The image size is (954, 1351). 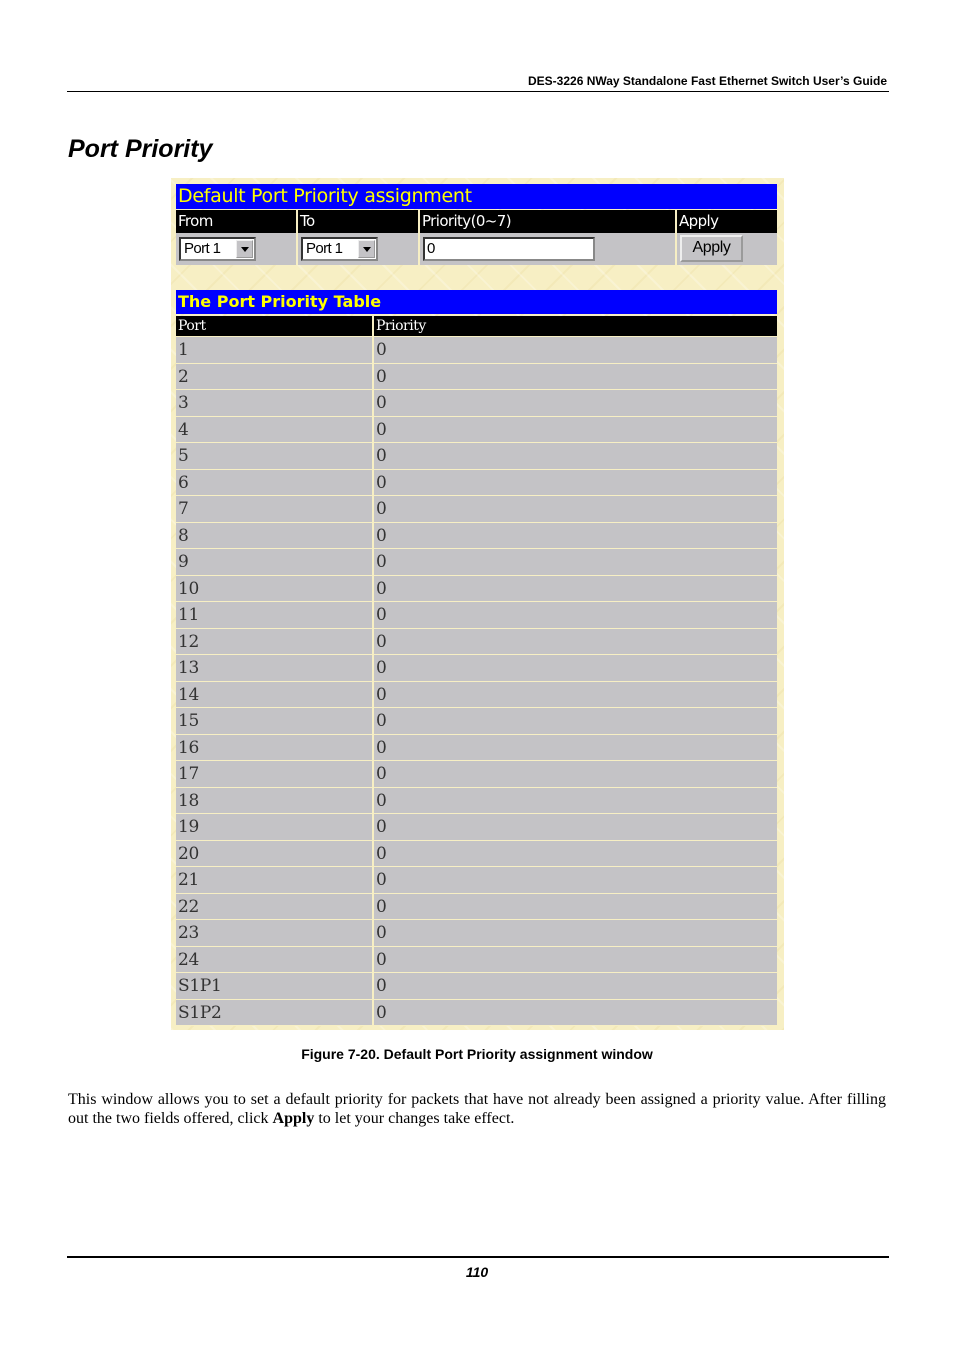 What do you see at coordinates (359, 221) in the screenshot?
I see `to-header: To` at bounding box center [359, 221].